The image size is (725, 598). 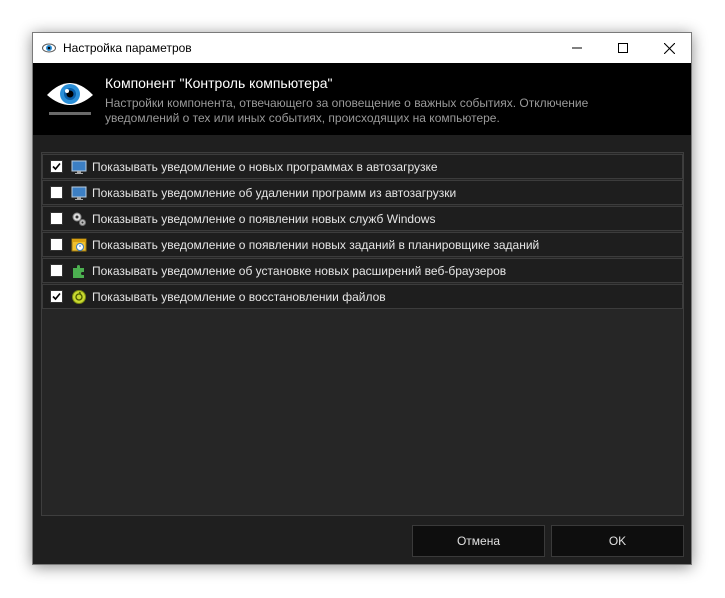 I want to click on maximize-button, so click(x=623, y=48).